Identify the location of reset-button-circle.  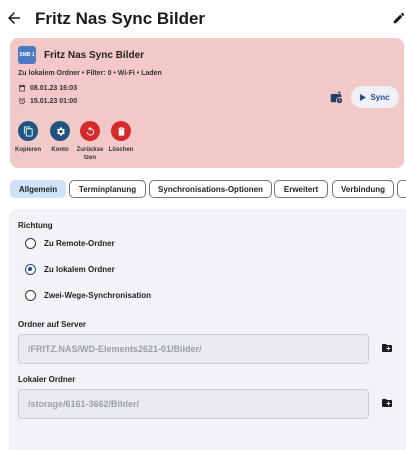
(90, 131).